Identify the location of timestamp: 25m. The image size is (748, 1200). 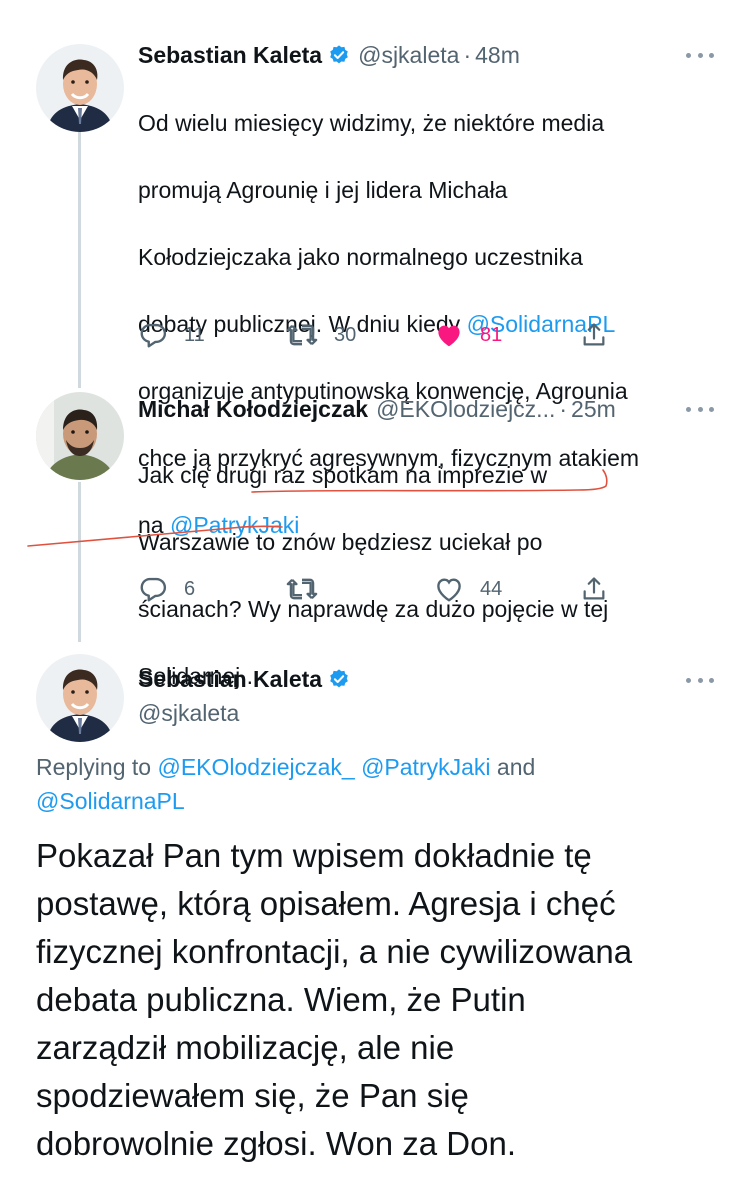
(593, 409).